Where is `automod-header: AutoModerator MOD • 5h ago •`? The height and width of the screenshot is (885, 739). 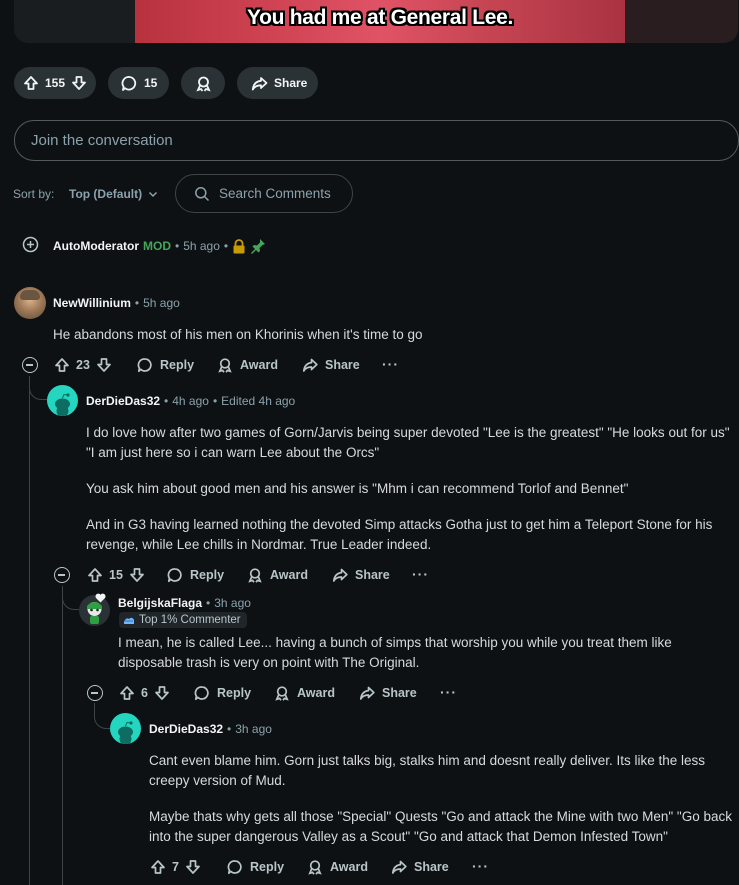
automod-header: AutoModerator MOD • 5h ago • is located at coordinates (159, 246).